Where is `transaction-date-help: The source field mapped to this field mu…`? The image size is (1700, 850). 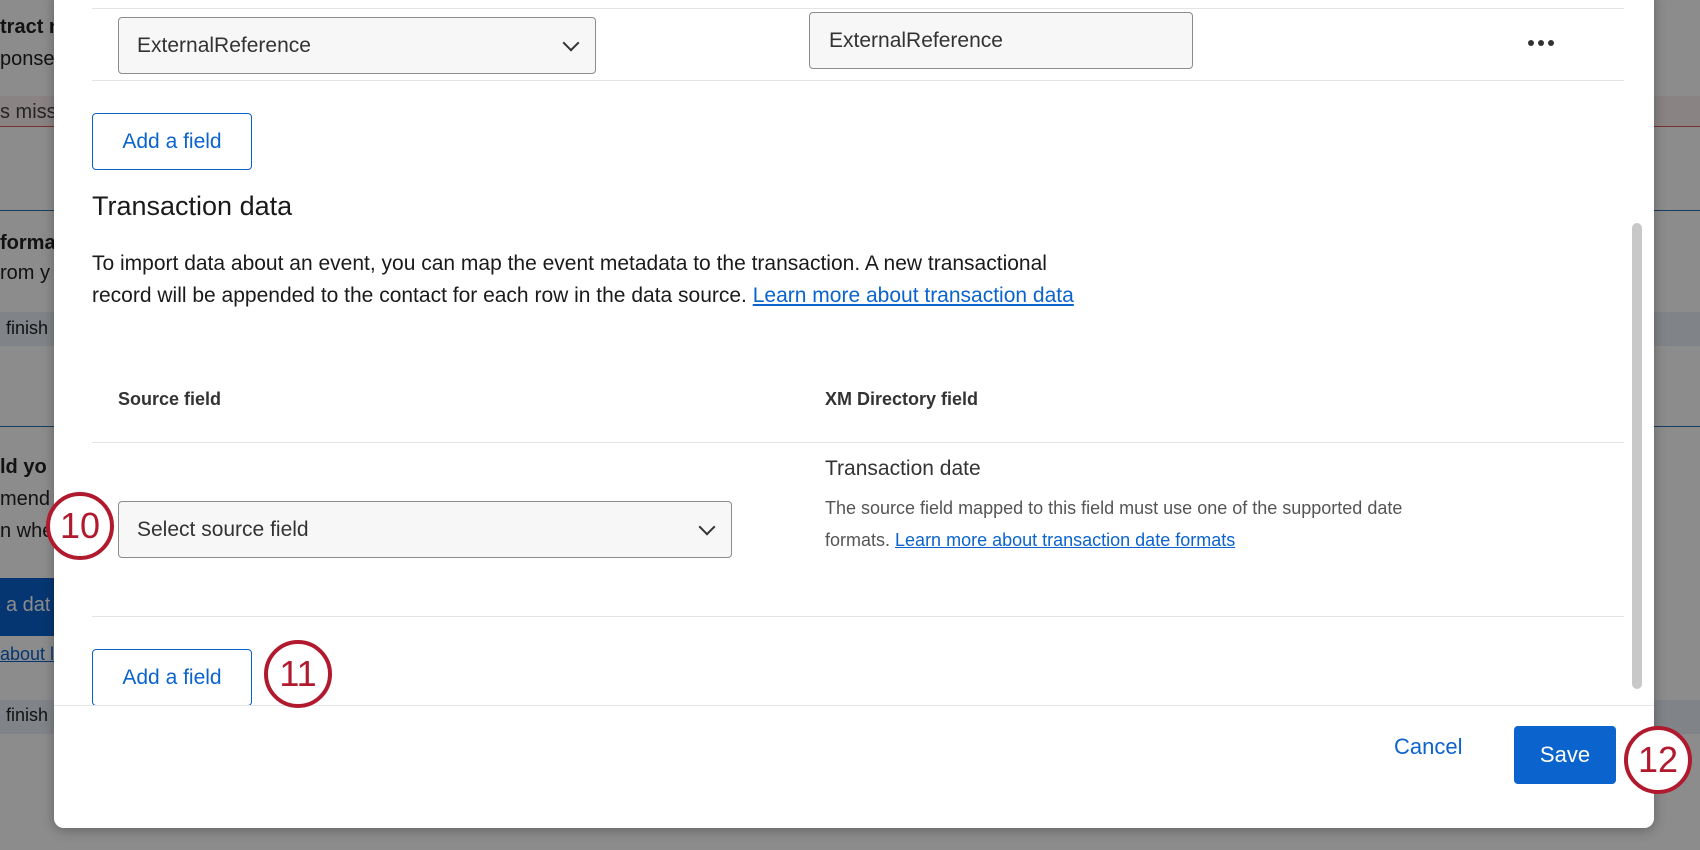
transaction-date-help: The source field mapped to this field mu… is located at coordinates (1145, 524).